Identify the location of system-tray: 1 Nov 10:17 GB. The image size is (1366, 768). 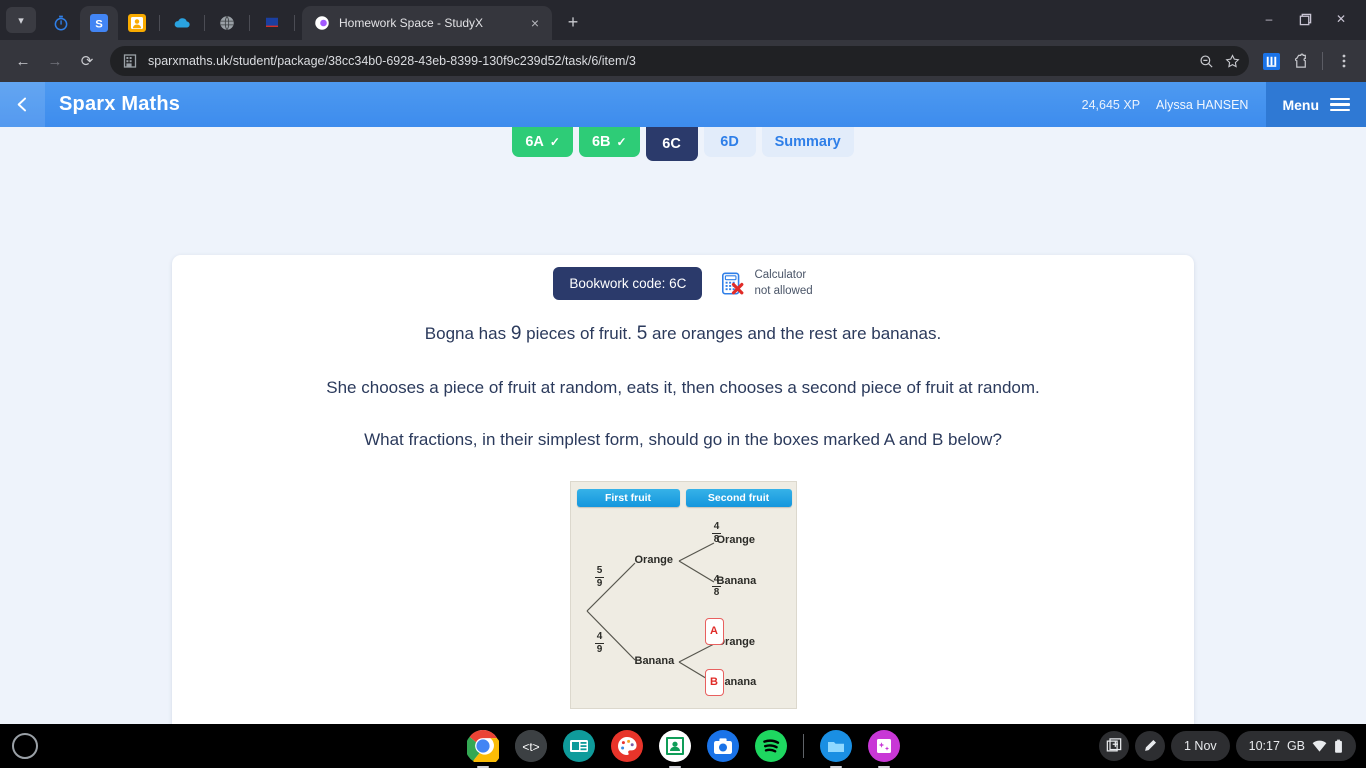
(1227, 746).